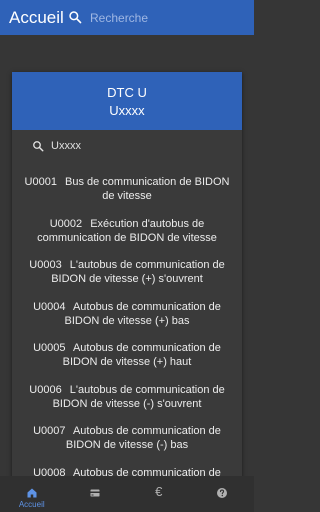 The width and height of the screenshot is (320, 512). I want to click on dtc-filter-input, so click(136, 146).